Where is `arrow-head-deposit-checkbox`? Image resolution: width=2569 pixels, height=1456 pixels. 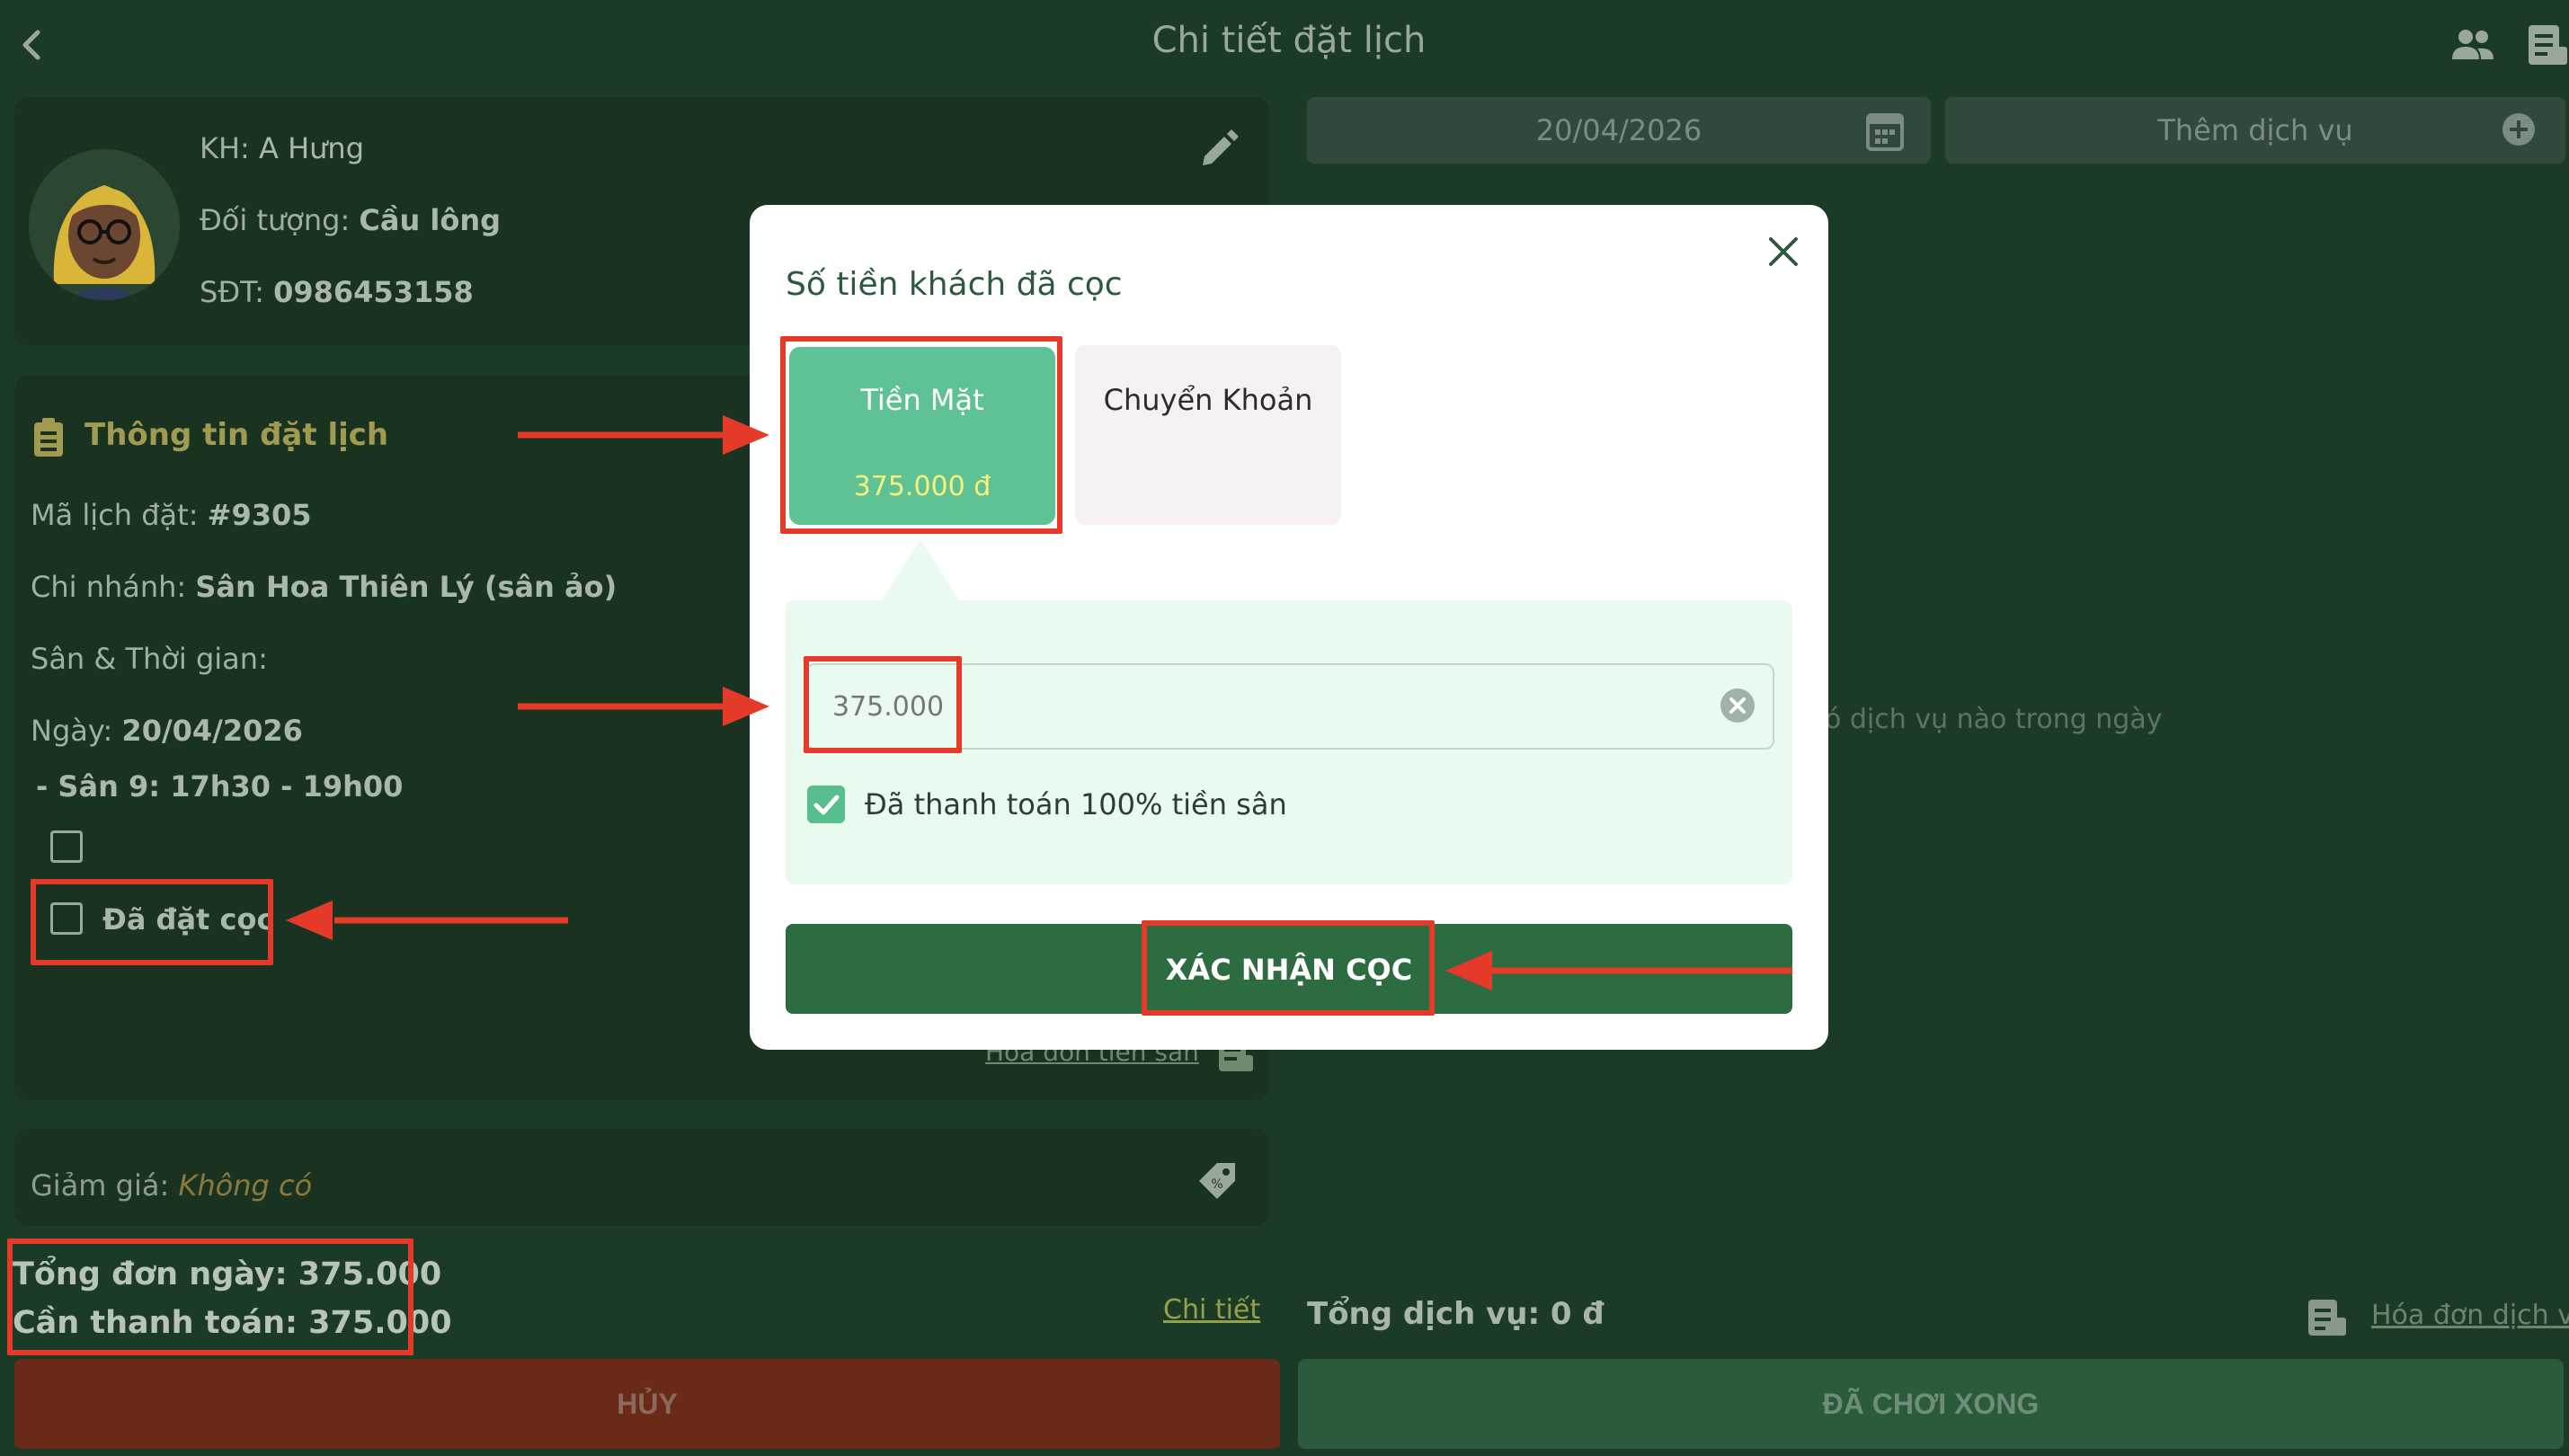
arrow-head-deposit-checkbox is located at coordinates (309, 921).